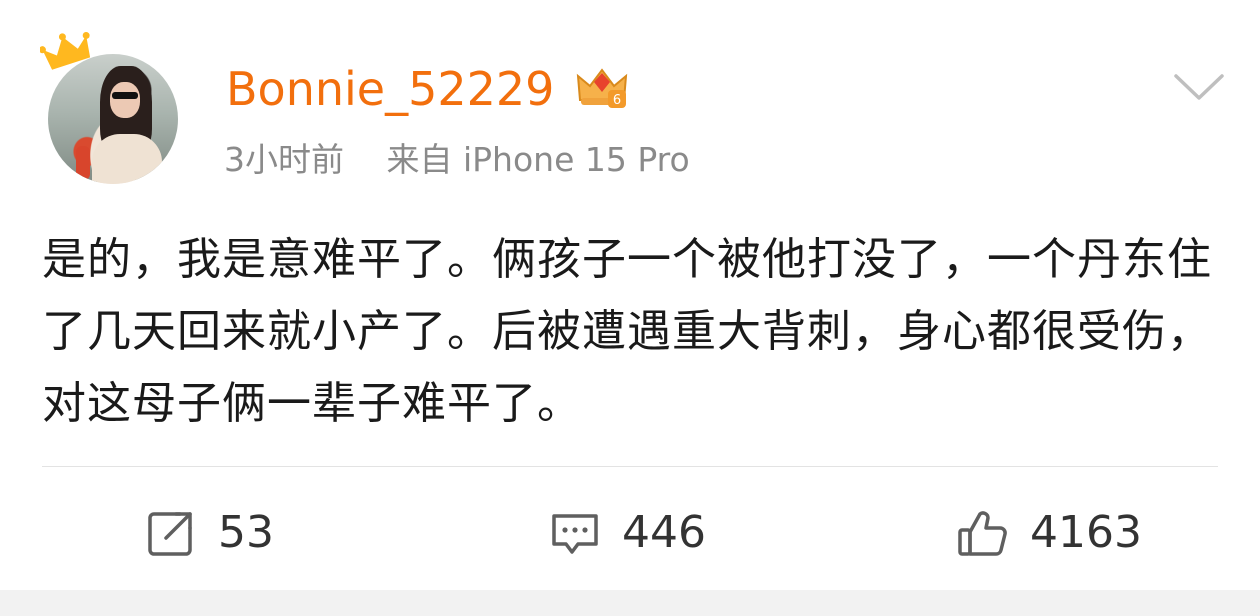 This screenshot has width=1260, height=616. What do you see at coordinates (602, 86) in the screenshot?
I see `vip-crown-icon: 6` at bounding box center [602, 86].